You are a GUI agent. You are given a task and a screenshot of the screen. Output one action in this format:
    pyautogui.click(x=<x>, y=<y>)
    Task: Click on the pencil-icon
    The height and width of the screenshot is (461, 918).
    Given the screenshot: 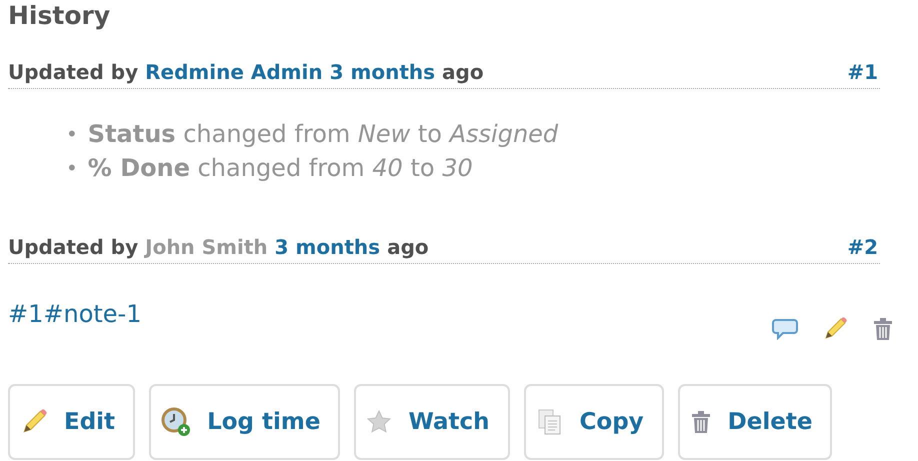 What is the action you would take?
    pyautogui.click(x=835, y=329)
    